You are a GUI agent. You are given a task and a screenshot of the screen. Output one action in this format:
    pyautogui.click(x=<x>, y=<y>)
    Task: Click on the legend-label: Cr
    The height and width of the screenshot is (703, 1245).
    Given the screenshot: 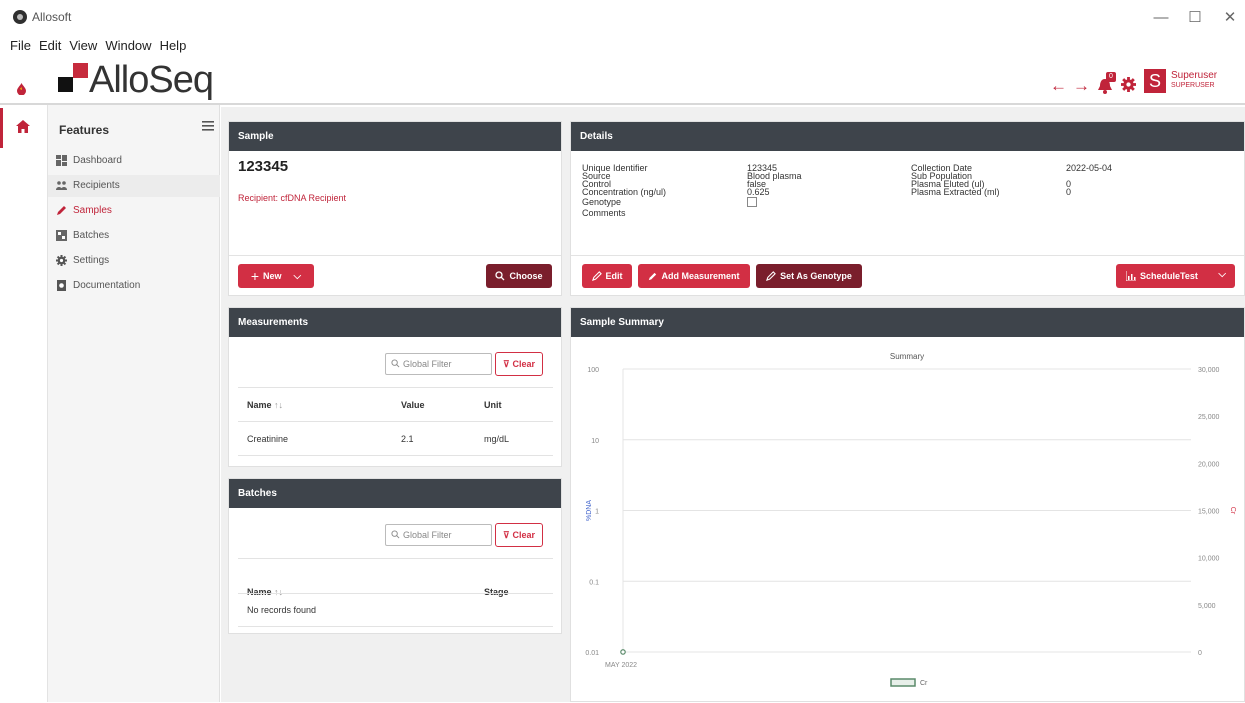 What is the action you would take?
    pyautogui.click(x=924, y=683)
    